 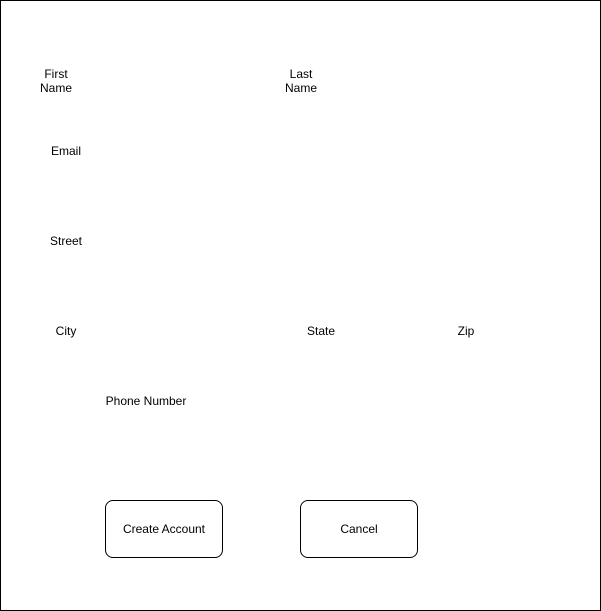 What do you see at coordinates (321, 331) in the screenshot?
I see `state-label: State` at bounding box center [321, 331].